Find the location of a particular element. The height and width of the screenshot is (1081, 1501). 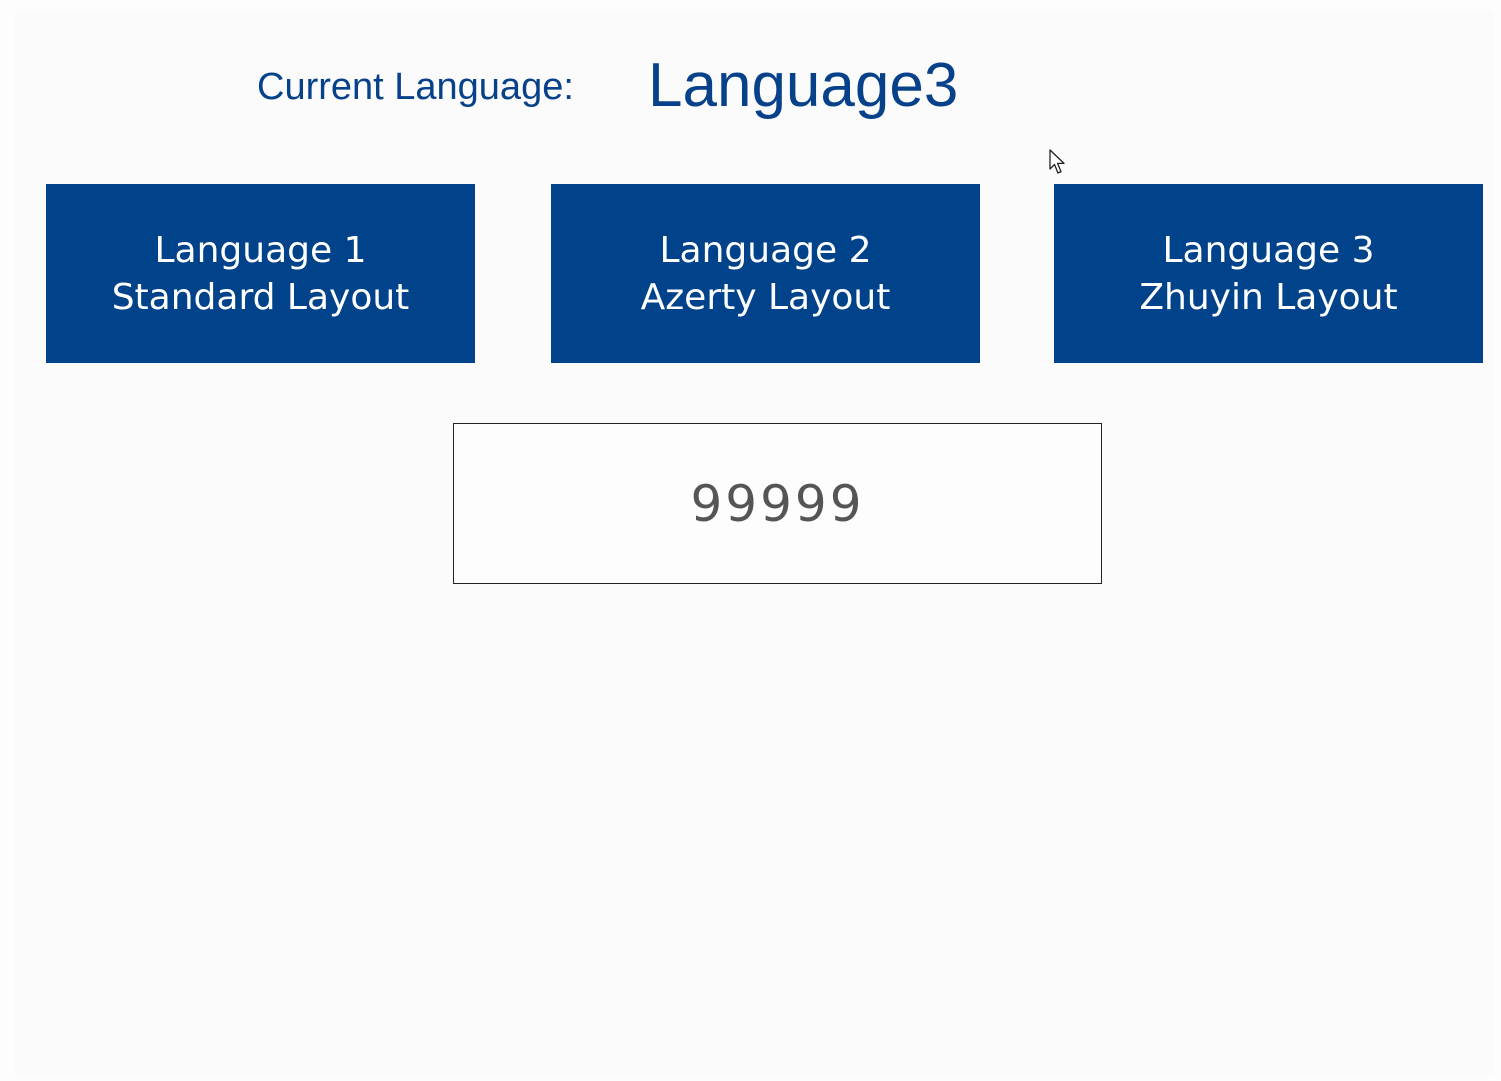

language-1-button: Language 1 Standard Layout is located at coordinates (260, 273).